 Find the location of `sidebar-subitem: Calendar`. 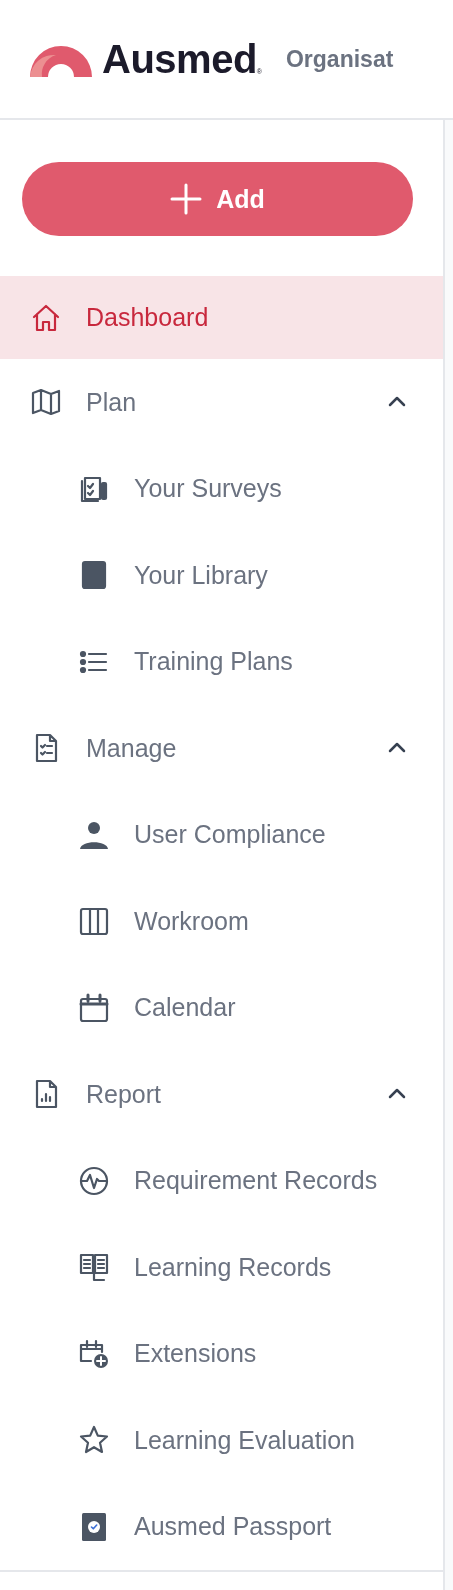

sidebar-subitem: Calendar is located at coordinates (221, 1007).